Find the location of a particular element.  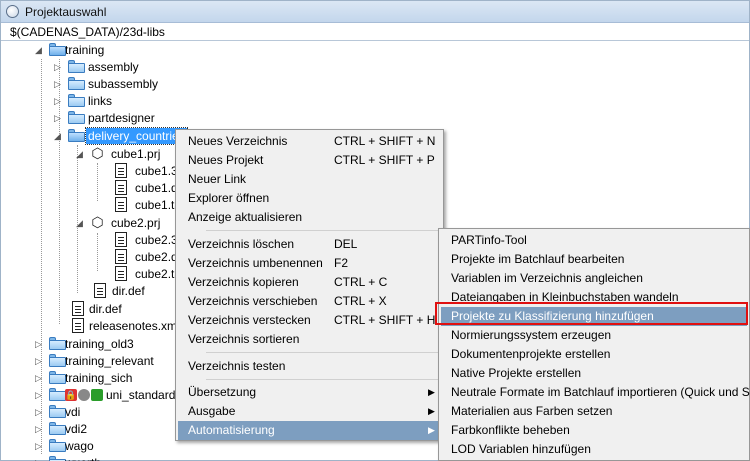

submenu-item: PARTinfo-Tool is located at coordinates (594, 240).